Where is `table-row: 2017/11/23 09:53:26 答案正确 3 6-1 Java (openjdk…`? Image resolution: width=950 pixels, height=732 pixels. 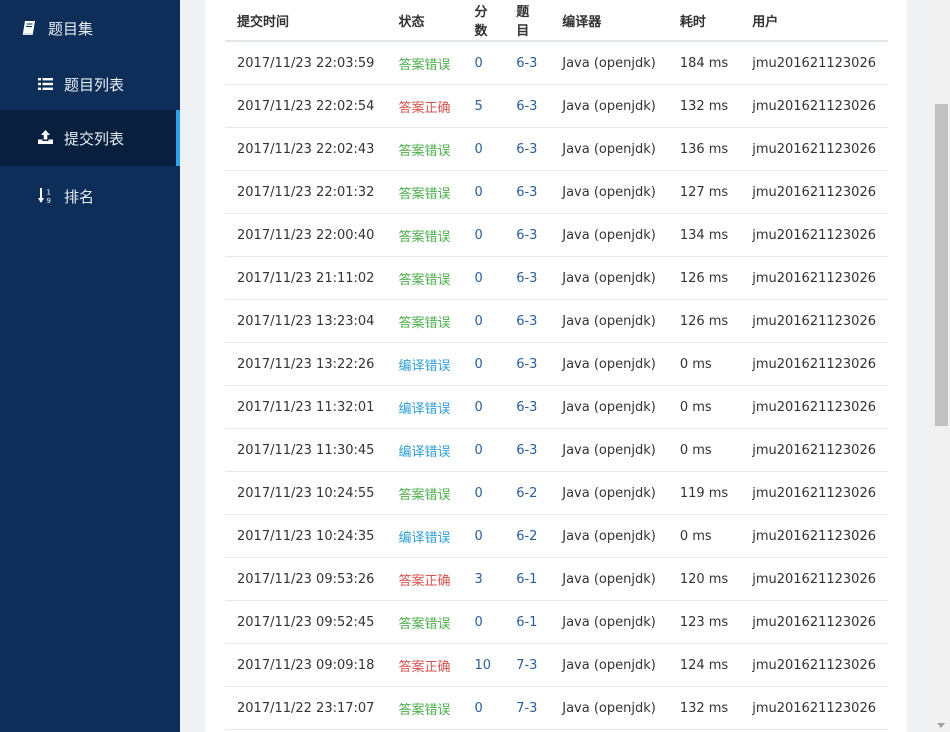 table-row: 2017/11/23 09:53:26 答案正确 3 6-1 Java (openjdk… is located at coordinates (556, 579).